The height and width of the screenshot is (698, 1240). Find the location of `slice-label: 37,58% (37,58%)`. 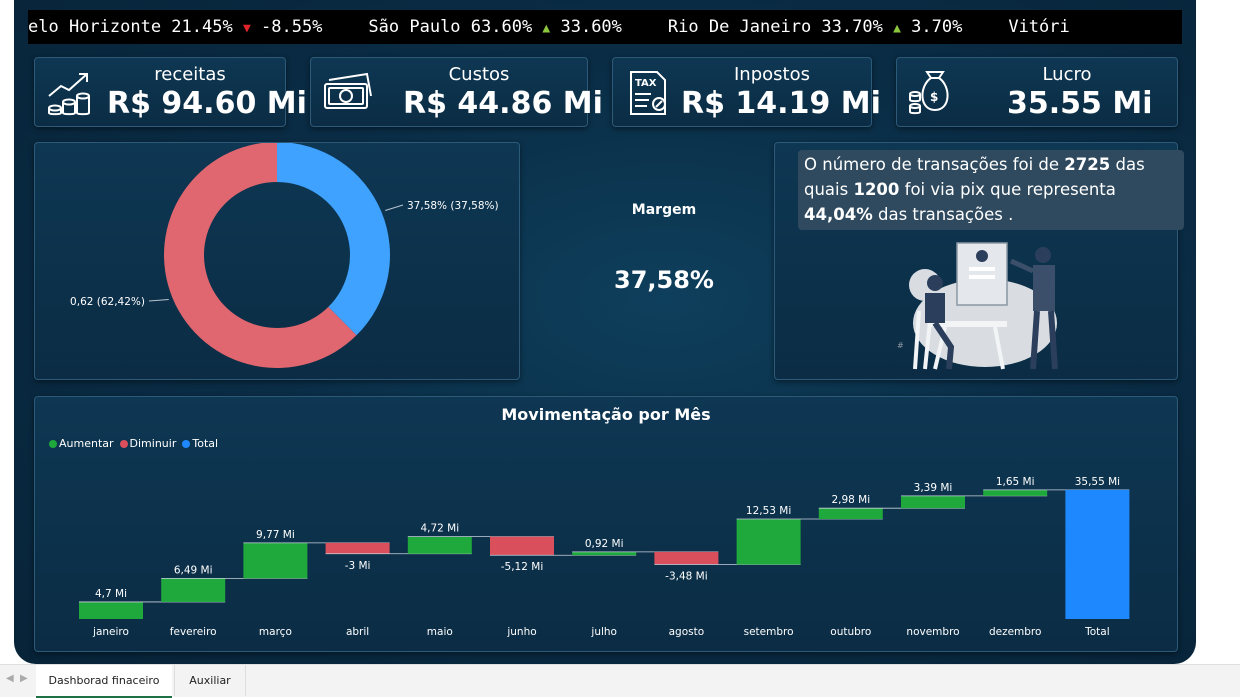

slice-label: 37,58% (37,58%) is located at coordinates (453, 206).